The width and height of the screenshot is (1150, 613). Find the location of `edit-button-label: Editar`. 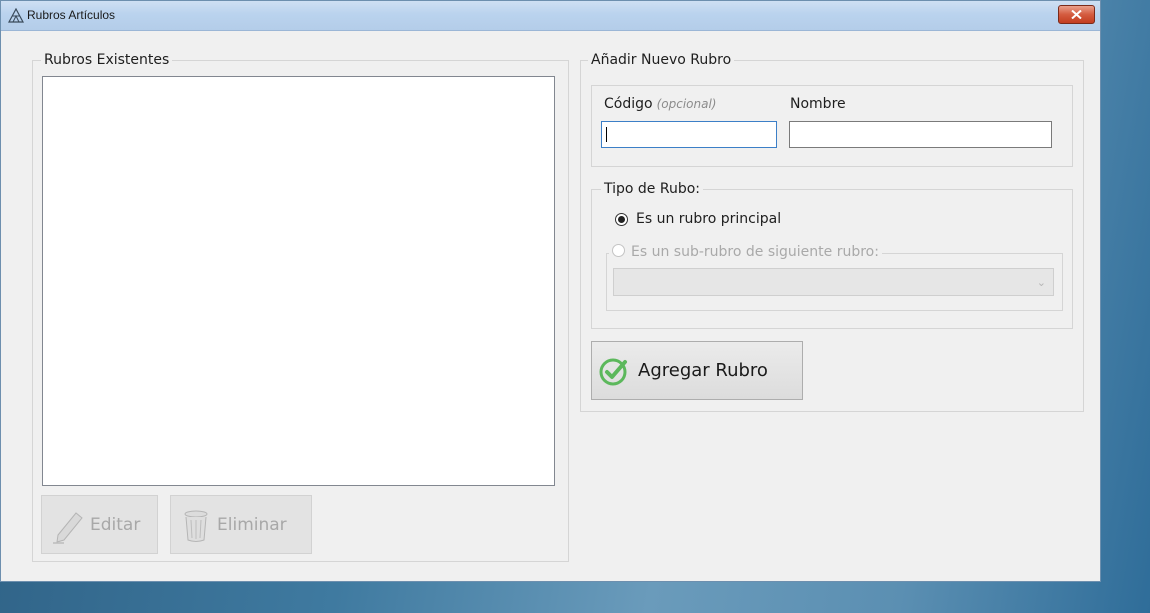

edit-button-label: Editar is located at coordinates (115, 524).